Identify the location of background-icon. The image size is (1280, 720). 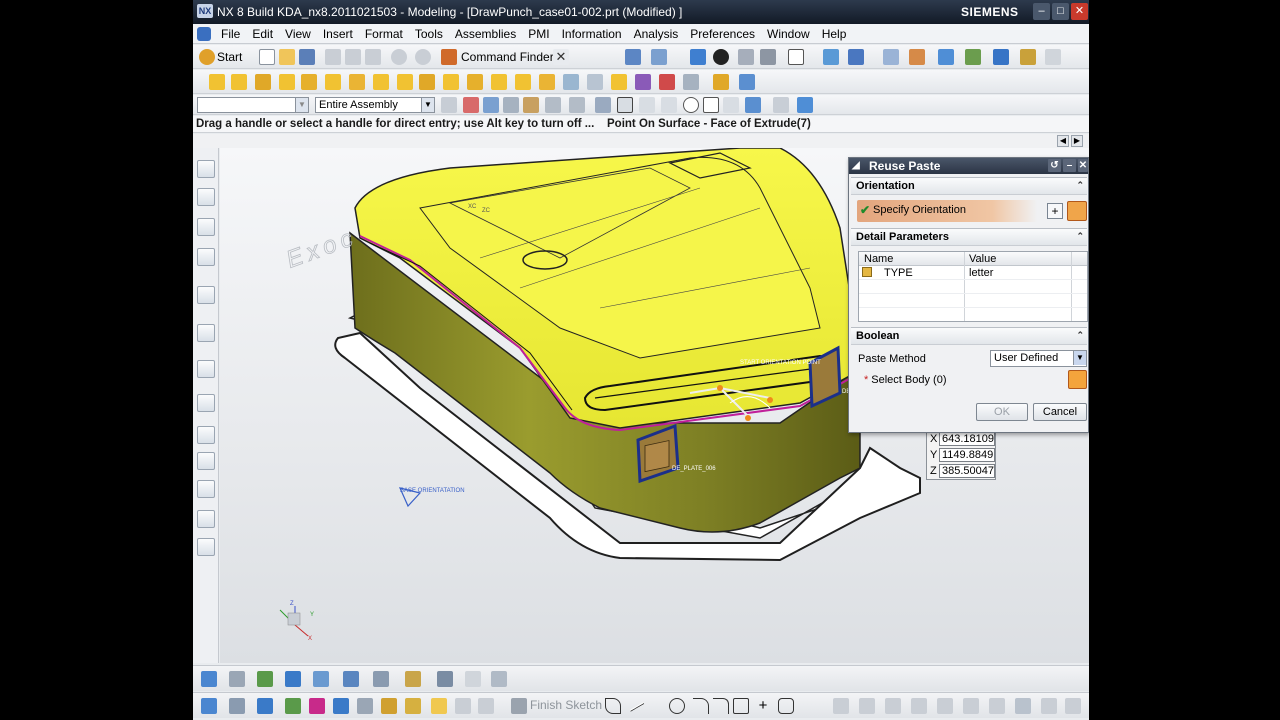
(768, 57).